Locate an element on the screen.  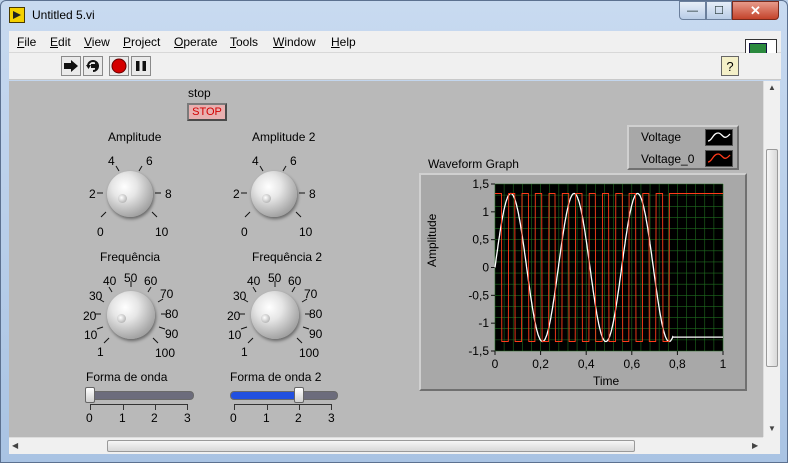
frequencia-2-tick: 70 is located at coordinates (311, 294).